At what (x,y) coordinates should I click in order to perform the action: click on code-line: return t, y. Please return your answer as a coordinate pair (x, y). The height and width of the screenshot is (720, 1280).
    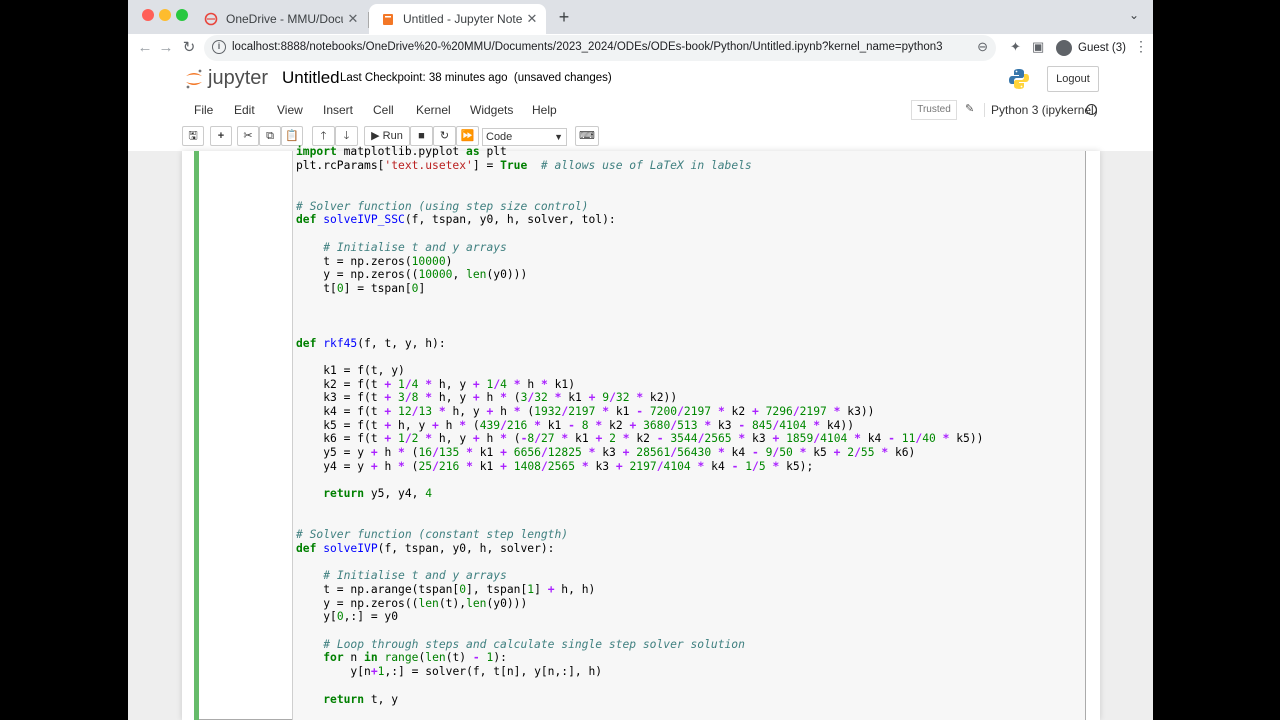
    Looking at the image, I should click on (347, 699).